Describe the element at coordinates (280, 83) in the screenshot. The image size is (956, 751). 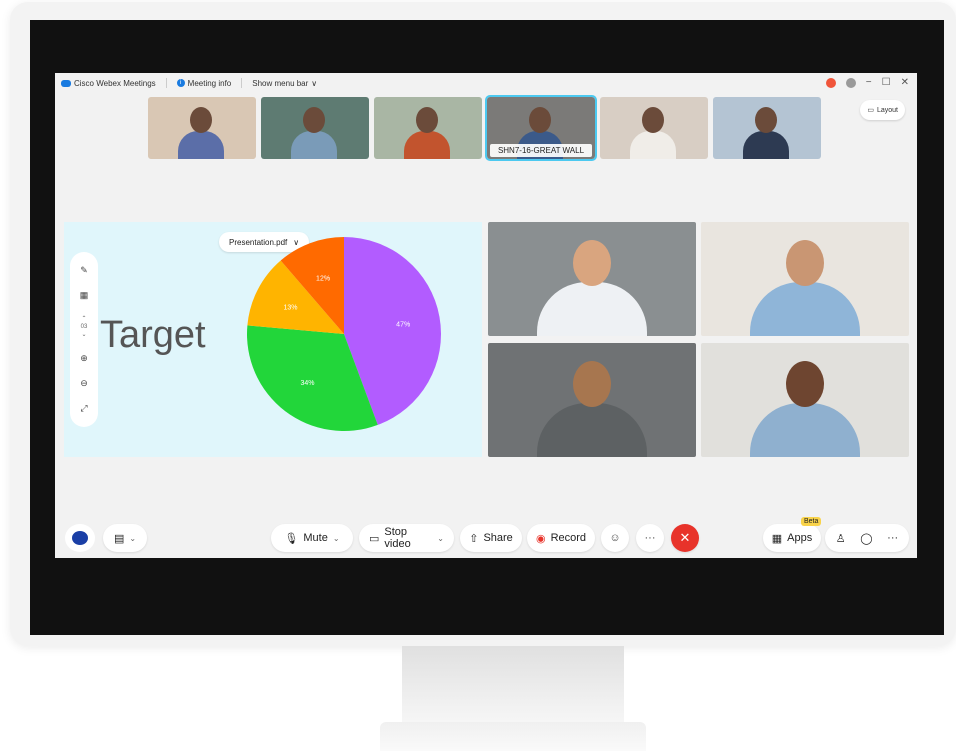
I see `show-menu-label: Show menu bar` at that location.